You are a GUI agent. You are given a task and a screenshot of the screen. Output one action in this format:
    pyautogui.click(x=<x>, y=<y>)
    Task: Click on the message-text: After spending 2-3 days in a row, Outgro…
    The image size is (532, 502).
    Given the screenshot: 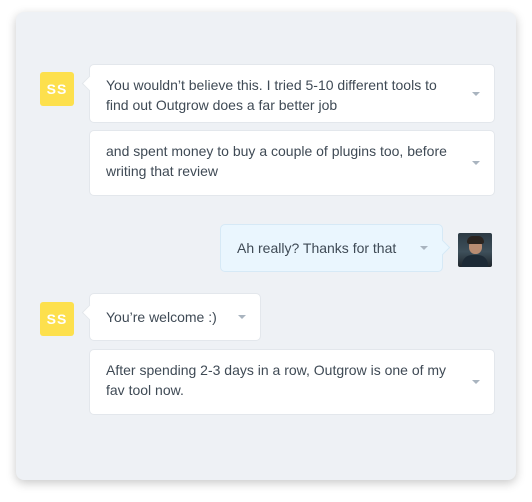 What is the action you would take?
    pyautogui.click(x=276, y=380)
    